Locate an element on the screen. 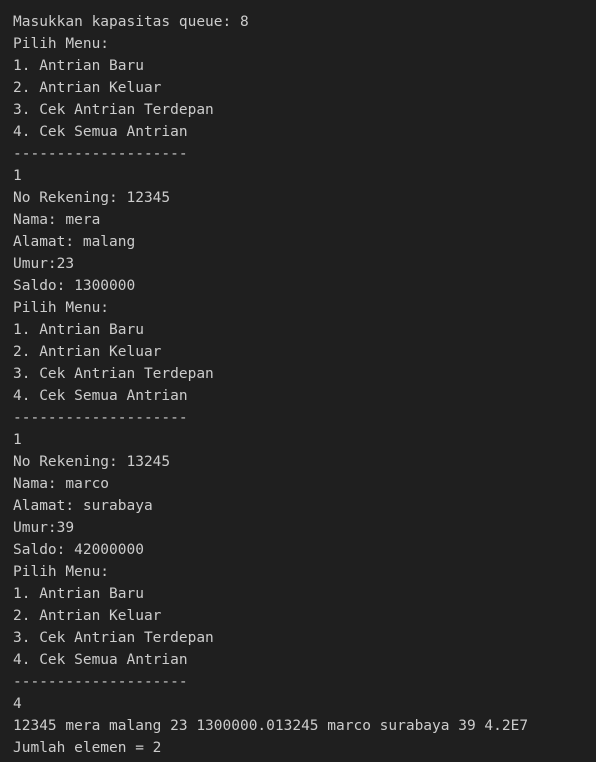 The height and width of the screenshot is (762, 596). terminal-line: Nama: mera is located at coordinates (57, 220).